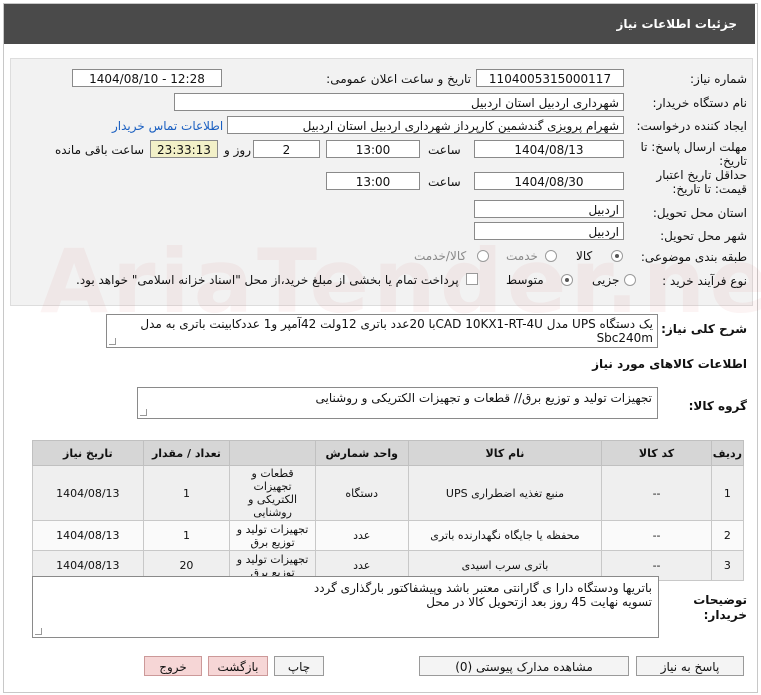 Image resolution: width=761 pixels, height=695 pixels. What do you see at coordinates (361, 493) in the screenshot?
I see `cell-unit: دستگاه` at bounding box center [361, 493].